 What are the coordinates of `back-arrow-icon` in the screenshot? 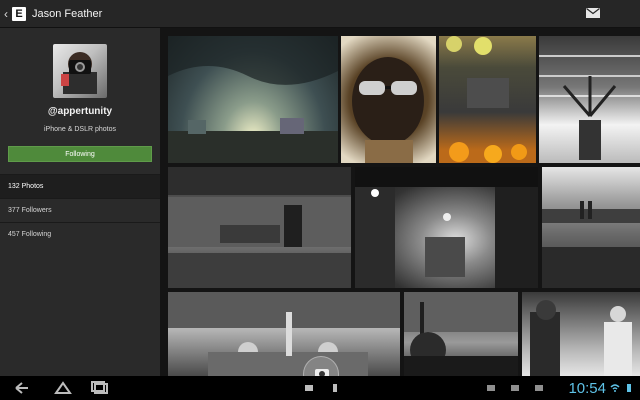 It's located at (21, 388).